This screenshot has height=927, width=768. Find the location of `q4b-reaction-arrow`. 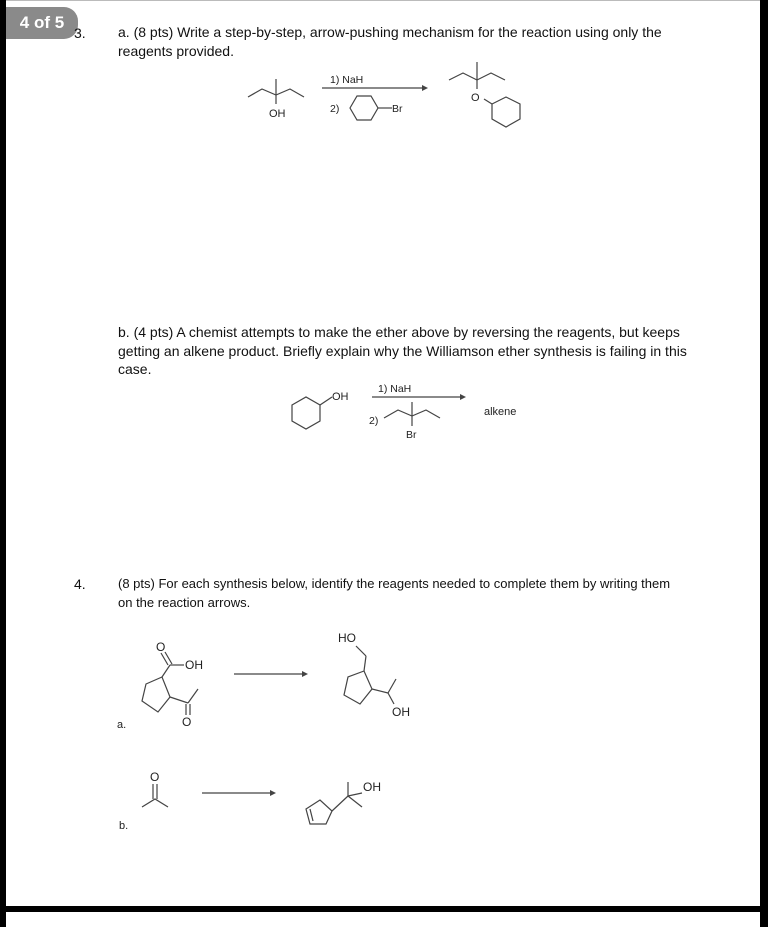

q4b-reaction-arrow is located at coordinates (239, 793).